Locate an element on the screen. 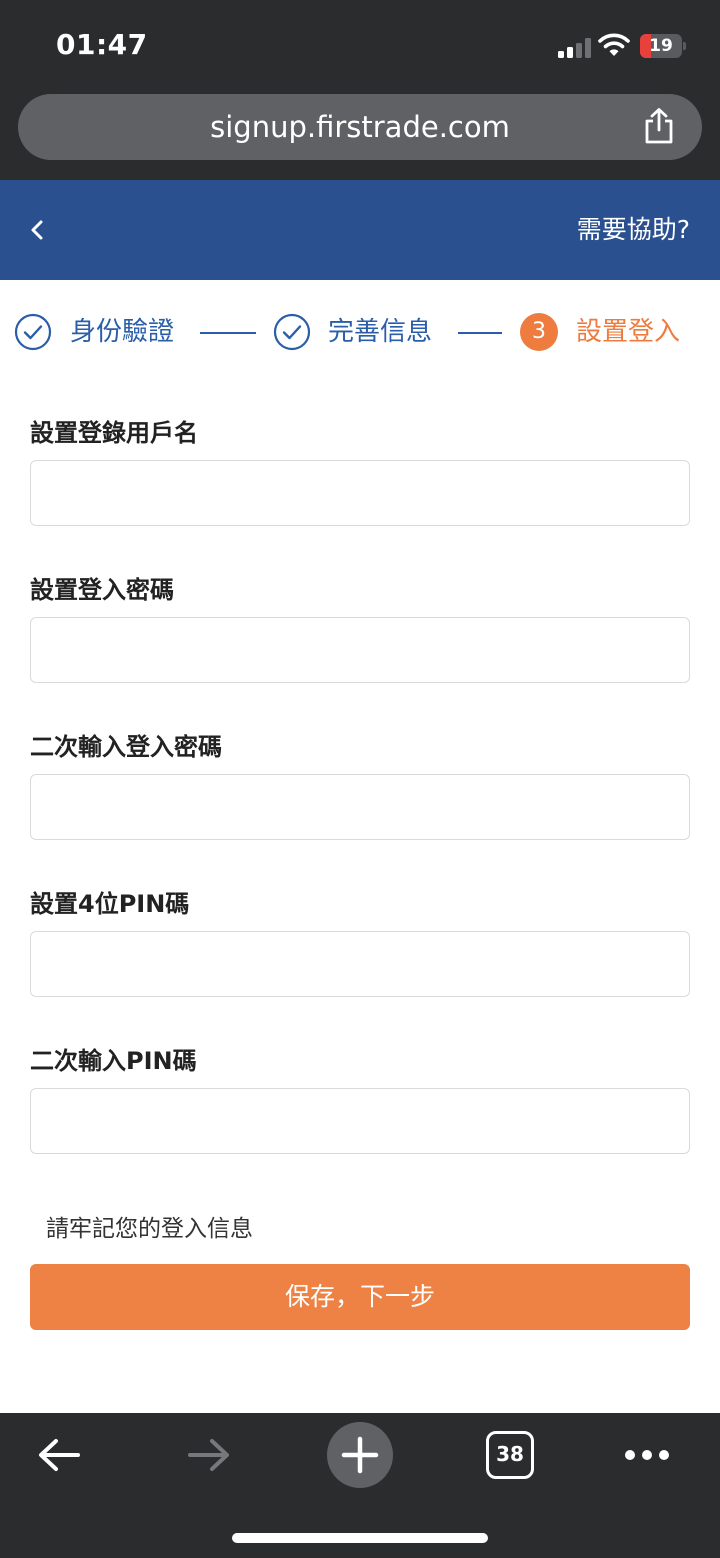 This screenshot has width=720, height=1558. save-next-button: 保存，下一步 is located at coordinates (360, 1297).